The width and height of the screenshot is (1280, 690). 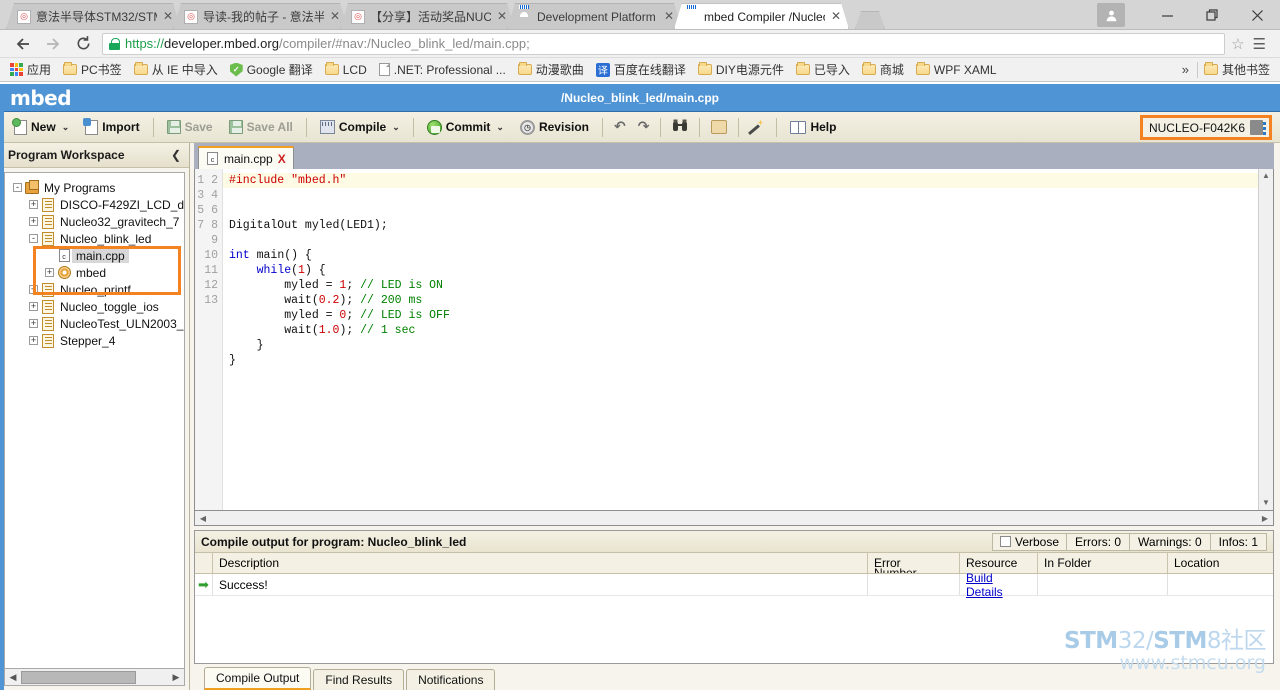 I want to click on bookmark-apps: 应用, so click(x=30, y=69).